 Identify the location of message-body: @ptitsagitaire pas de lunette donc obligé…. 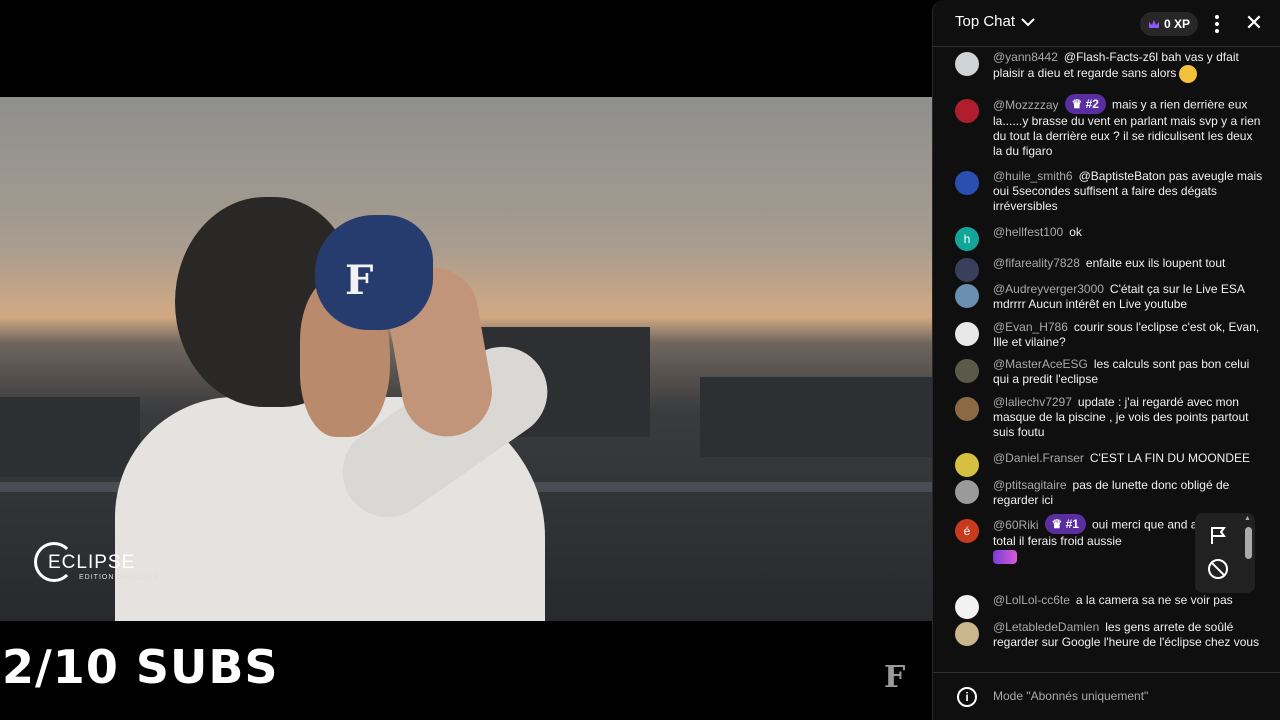
(1129, 493).